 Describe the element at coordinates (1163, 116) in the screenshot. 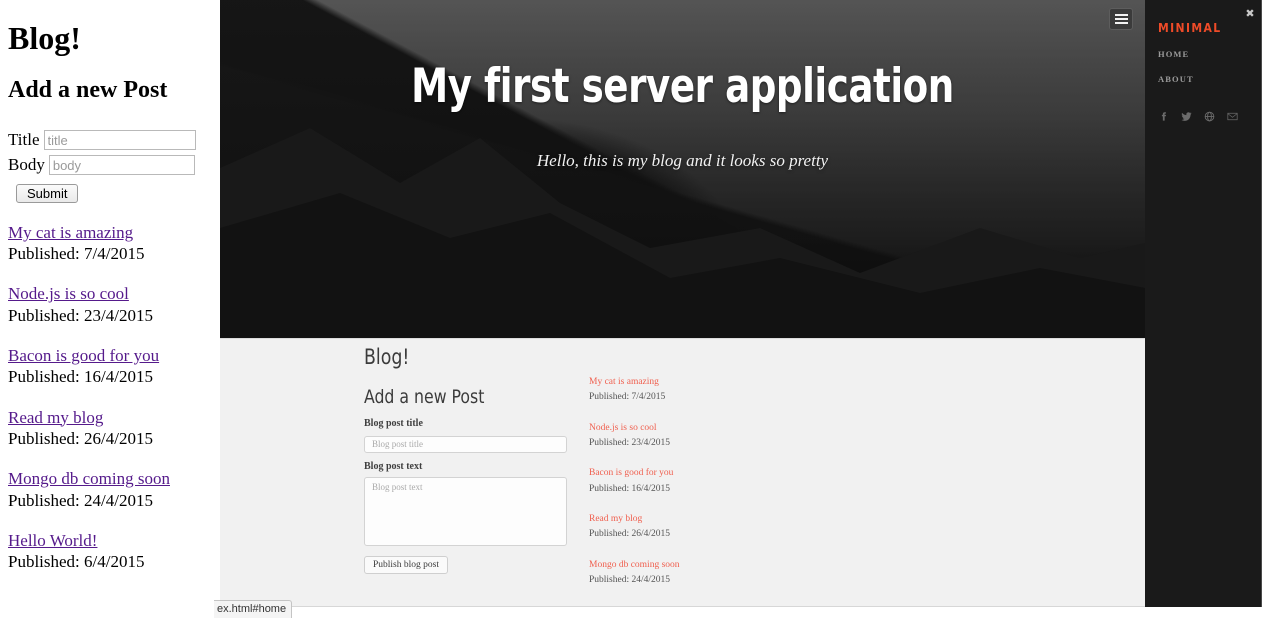

I see `facebook-icon` at that location.